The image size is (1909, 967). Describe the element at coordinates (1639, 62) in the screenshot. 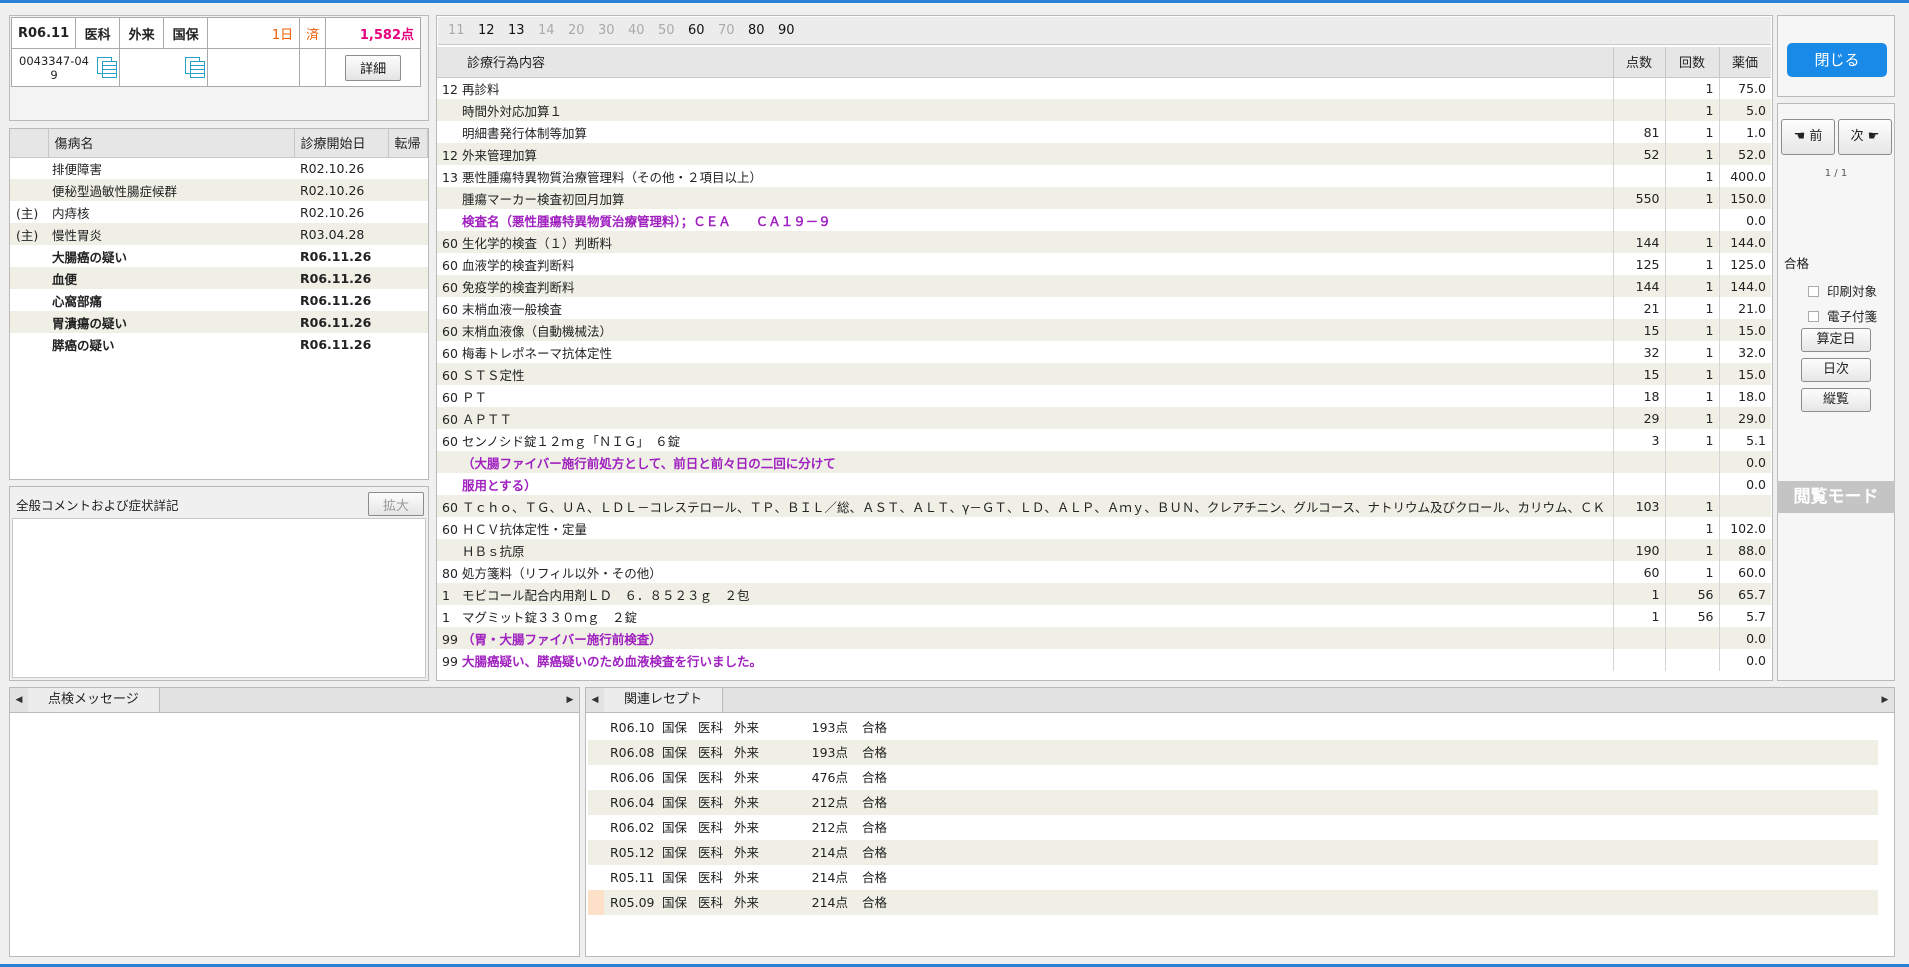

I see `points-header: 点数` at that location.